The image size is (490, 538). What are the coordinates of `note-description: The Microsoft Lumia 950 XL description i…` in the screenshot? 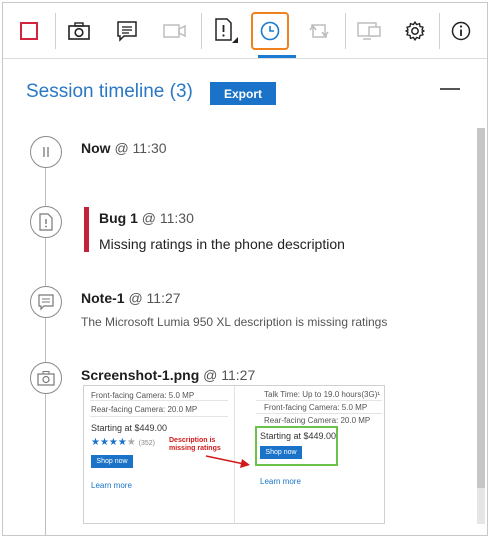 It's located at (234, 322).